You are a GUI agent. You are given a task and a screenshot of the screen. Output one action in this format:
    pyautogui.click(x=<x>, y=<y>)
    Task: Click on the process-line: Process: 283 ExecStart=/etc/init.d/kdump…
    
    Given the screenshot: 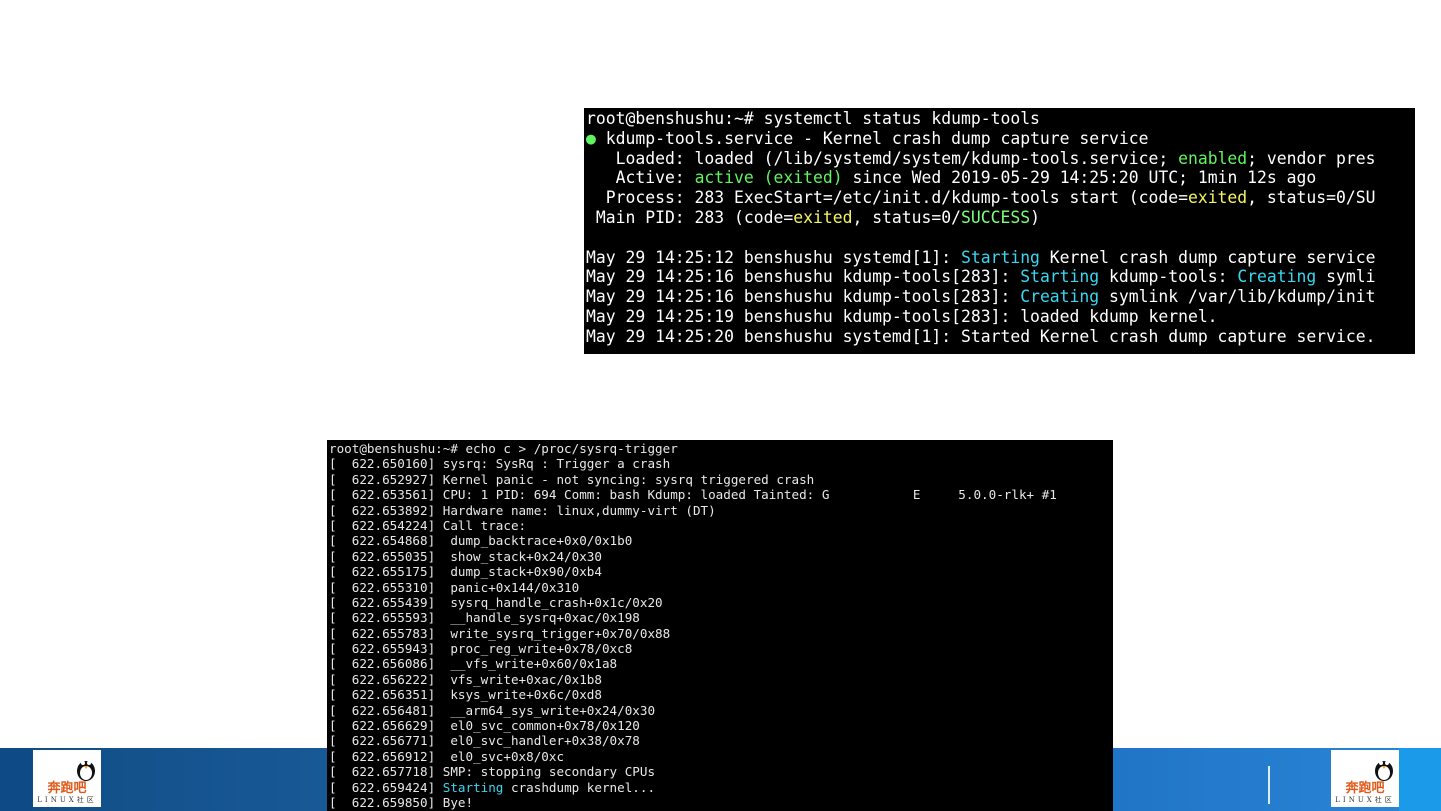 What is the action you would take?
    pyautogui.click(x=981, y=198)
    